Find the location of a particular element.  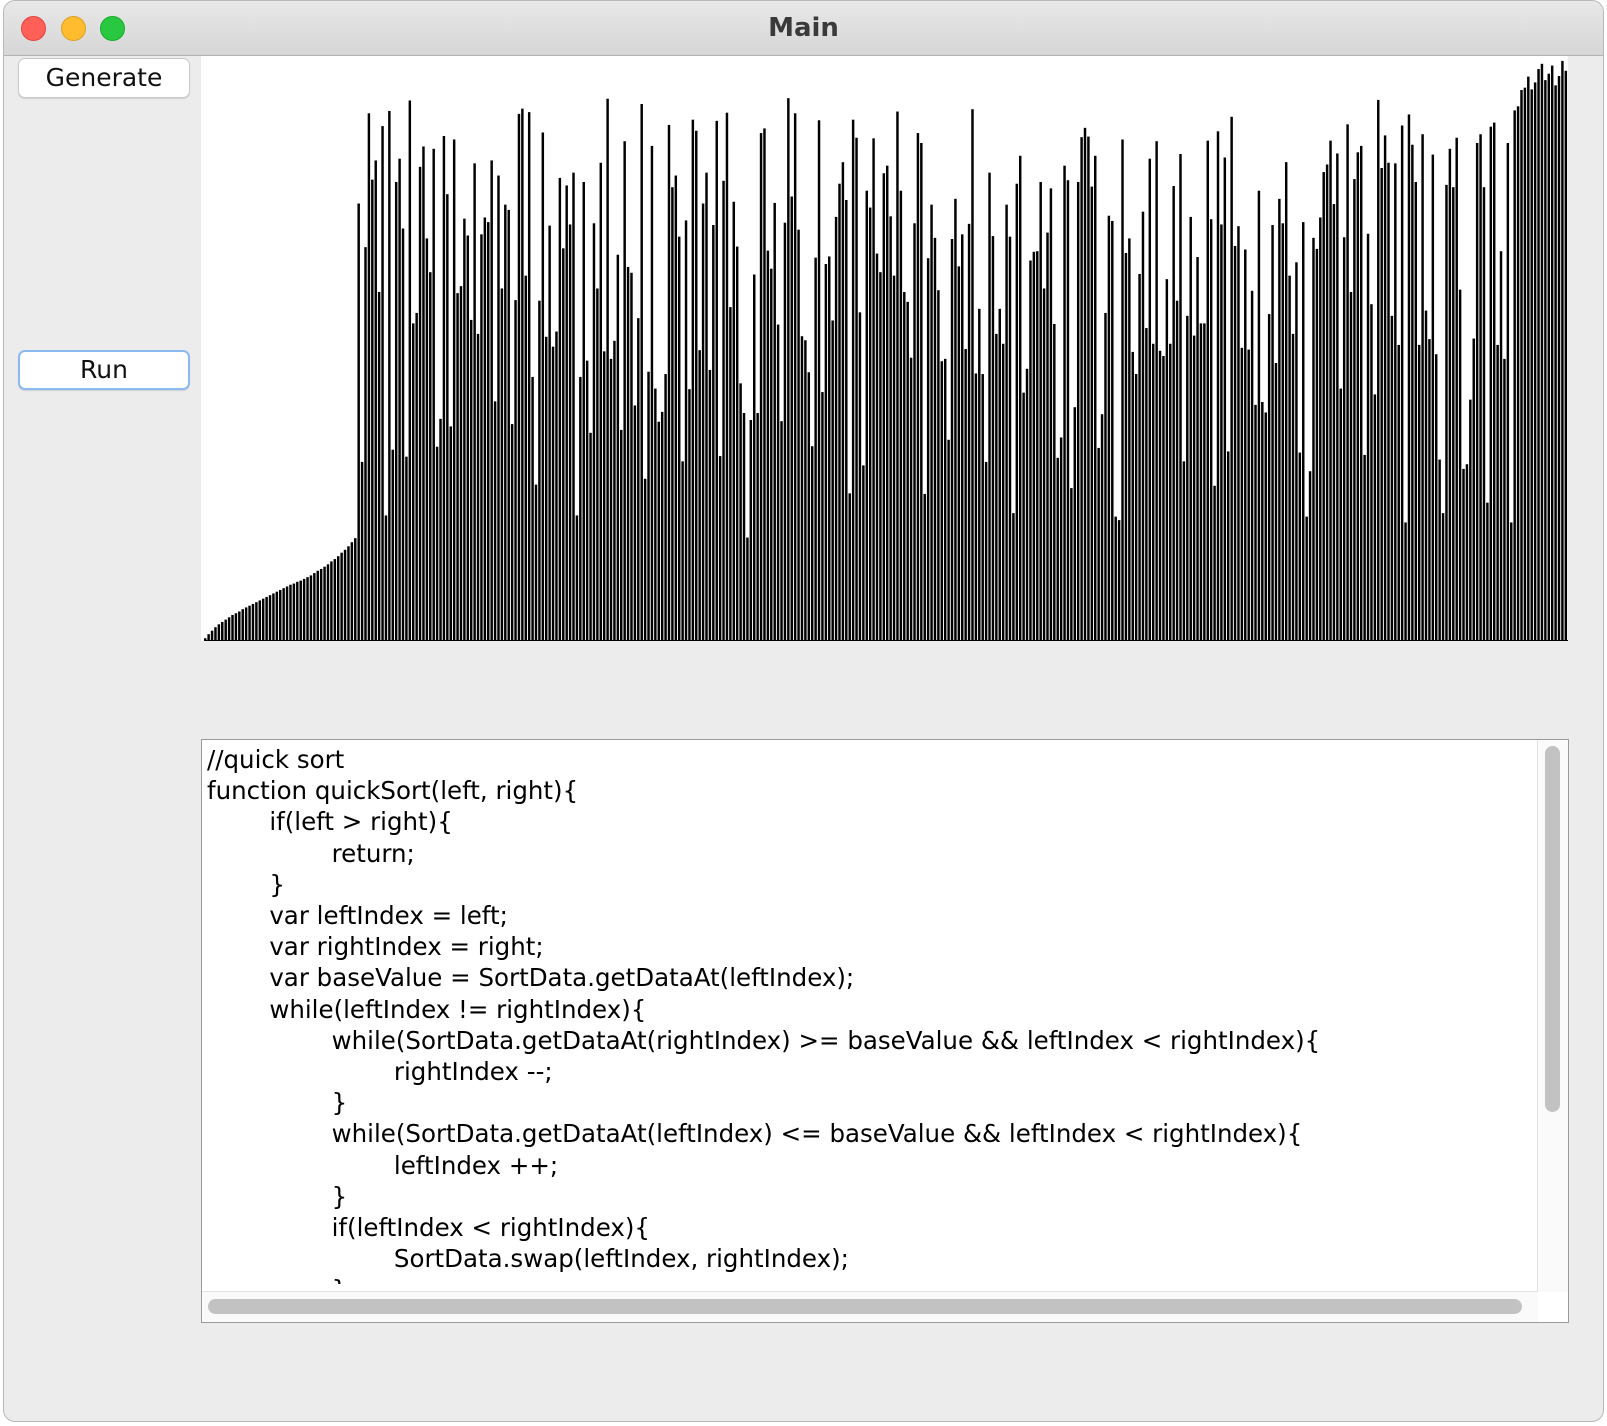

horizontal-scrollbar is located at coordinates (870, 1306).